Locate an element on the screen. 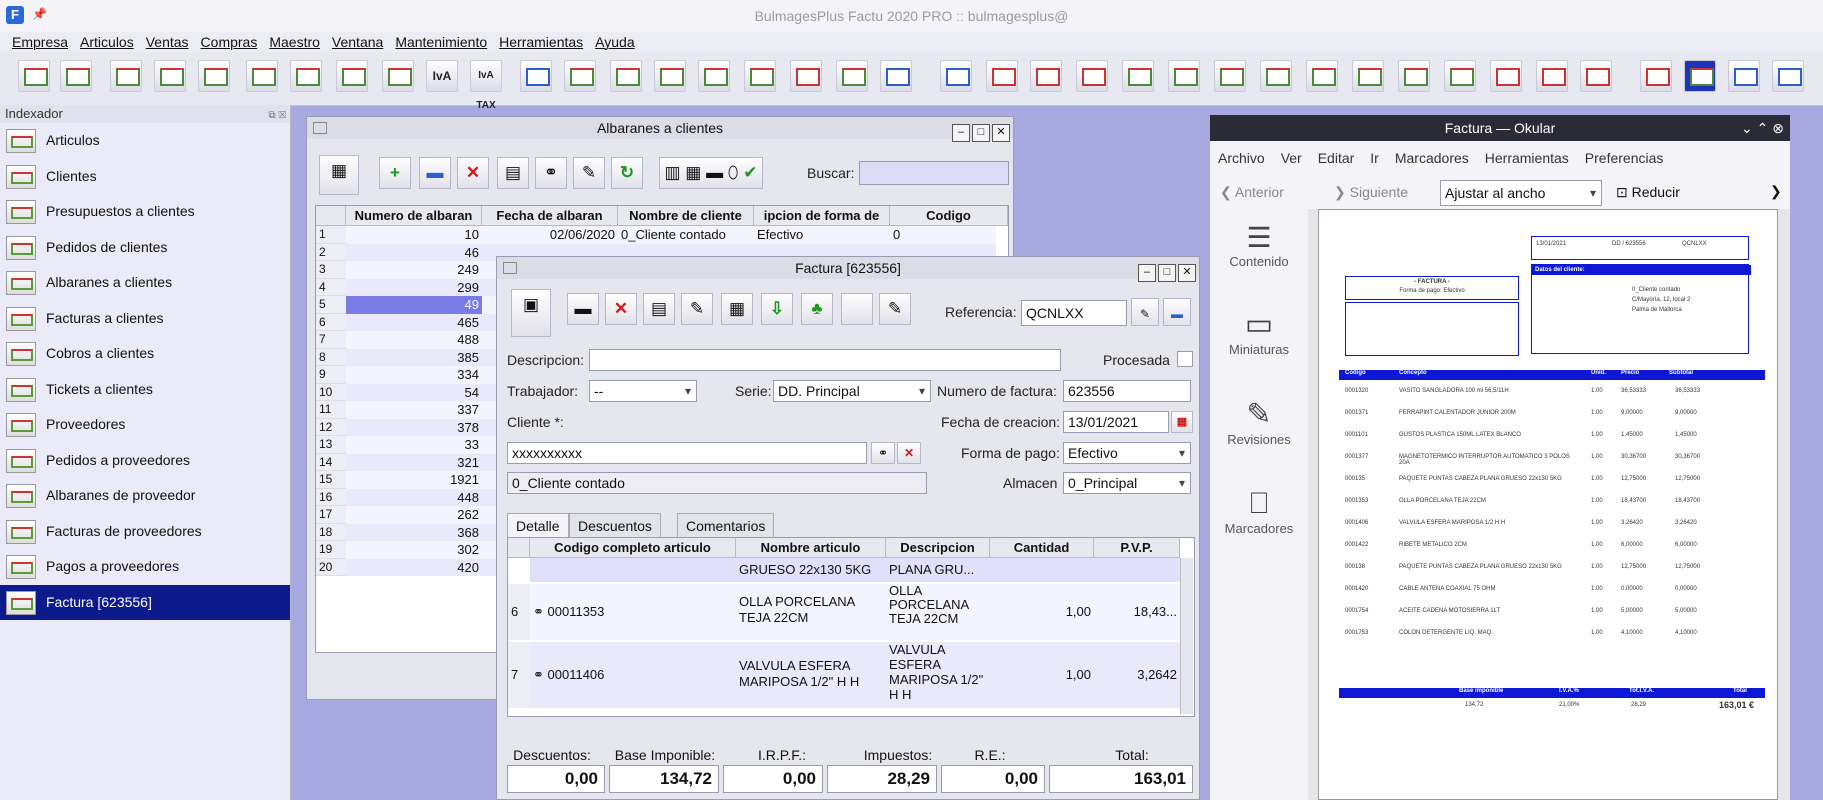 Image resolution: width=1823 pixels, height=800 pixels. generate-button: ⇩ is located at coordinates (777, 309).